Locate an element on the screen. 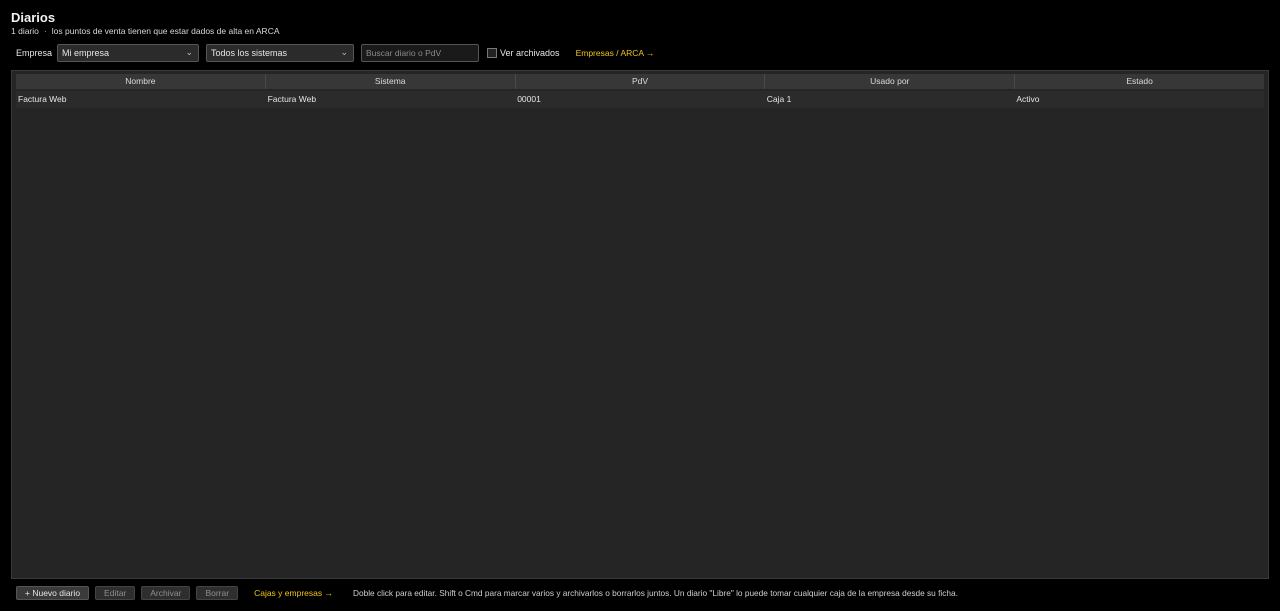 This screenshot has width=1280, height=611. empresa-label: Empresa is located at coordinates (34, 53).